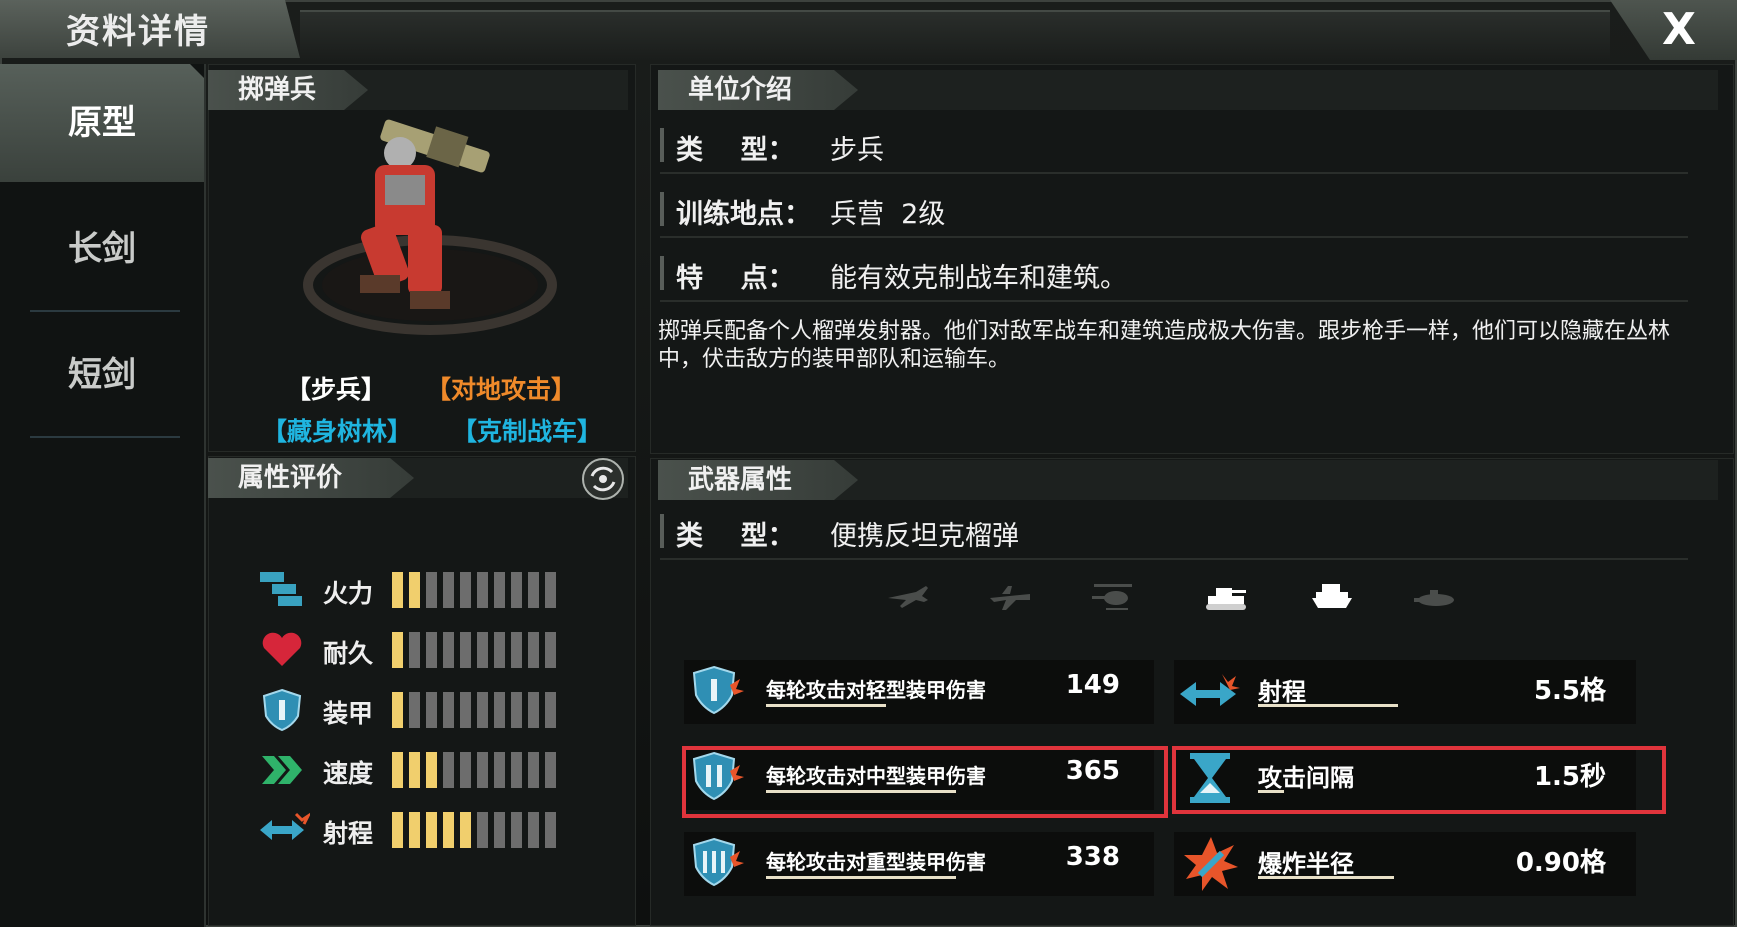  What do you see at coordinates (138, 32) in the screenshot?
I see `window-title: 资料详情` at bounding box center [138, 32].